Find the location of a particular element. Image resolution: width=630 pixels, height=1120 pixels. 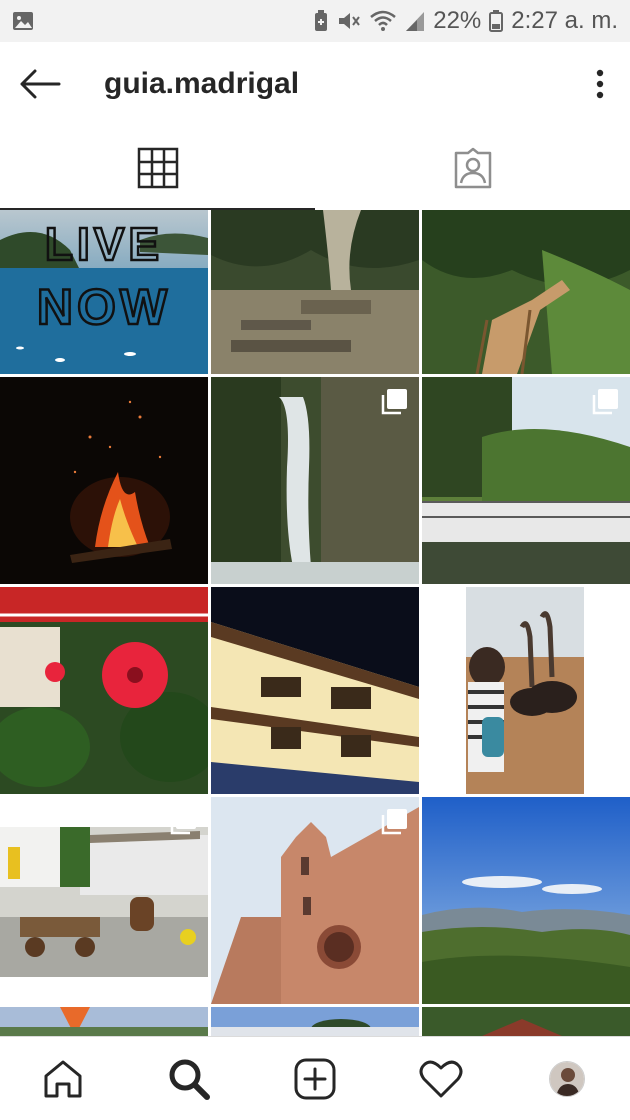

profile-button is located at coordinates (567, 1079).